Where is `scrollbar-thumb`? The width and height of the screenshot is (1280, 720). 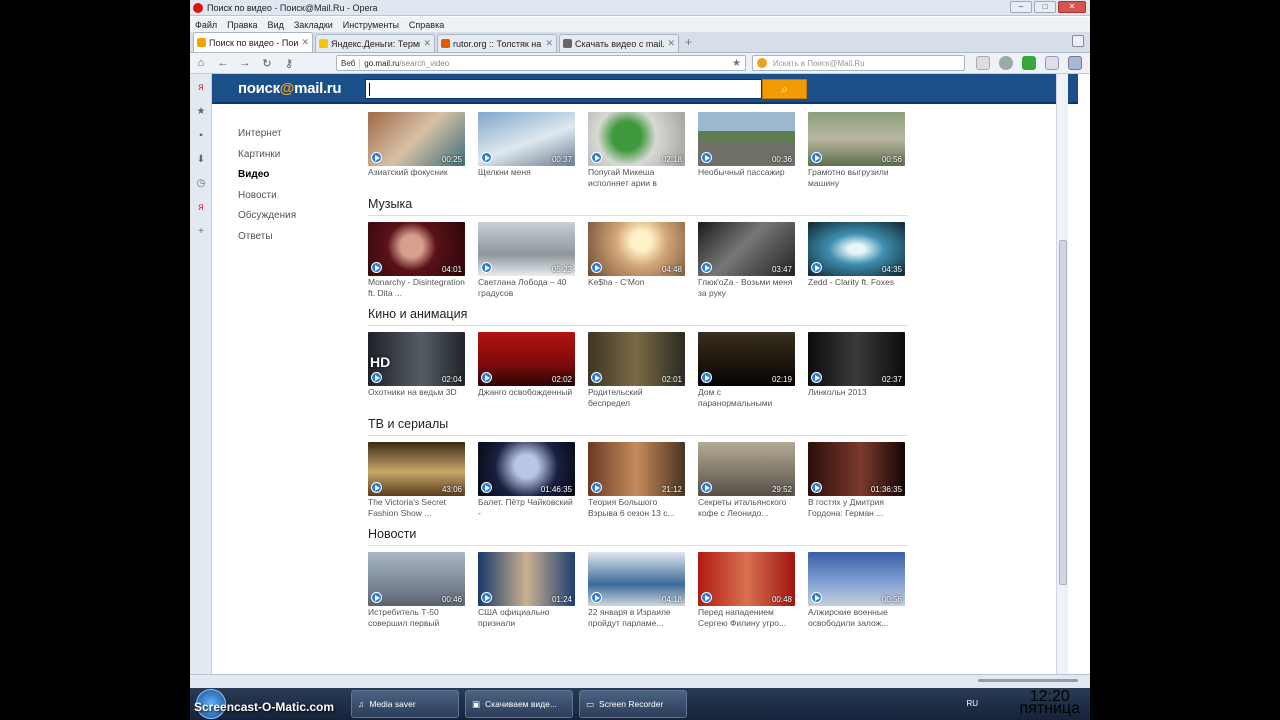
scrollbar-thumb is located at coordinates (1063, 412).